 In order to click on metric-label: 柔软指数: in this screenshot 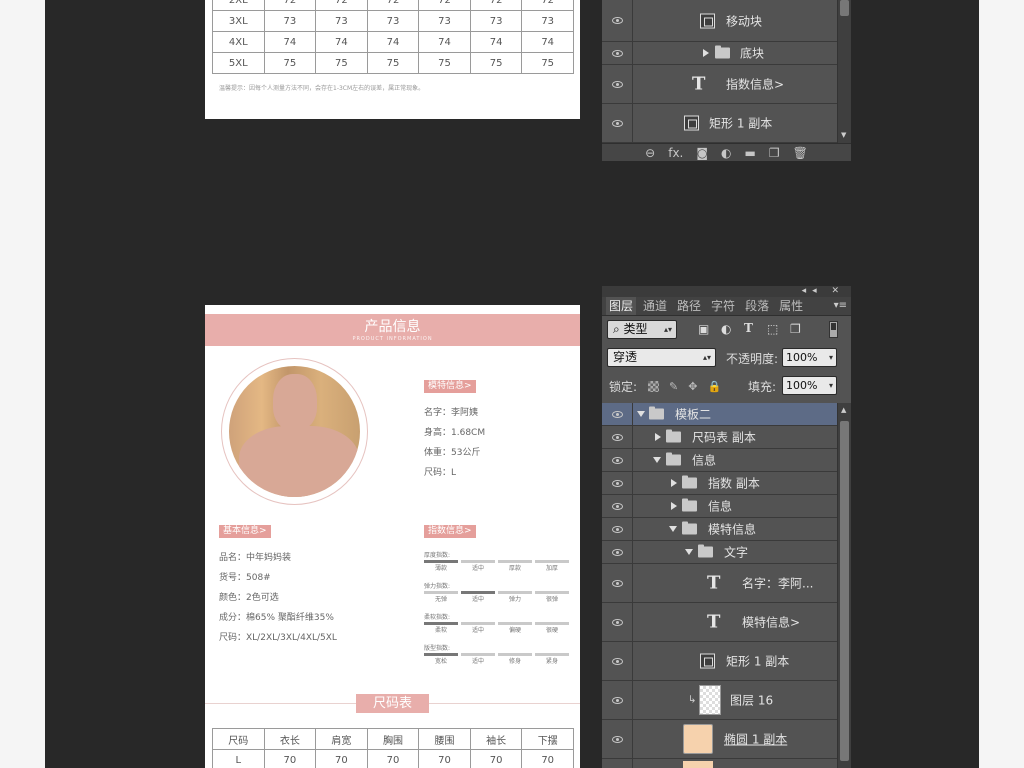, I will do `click(437, 617)`.